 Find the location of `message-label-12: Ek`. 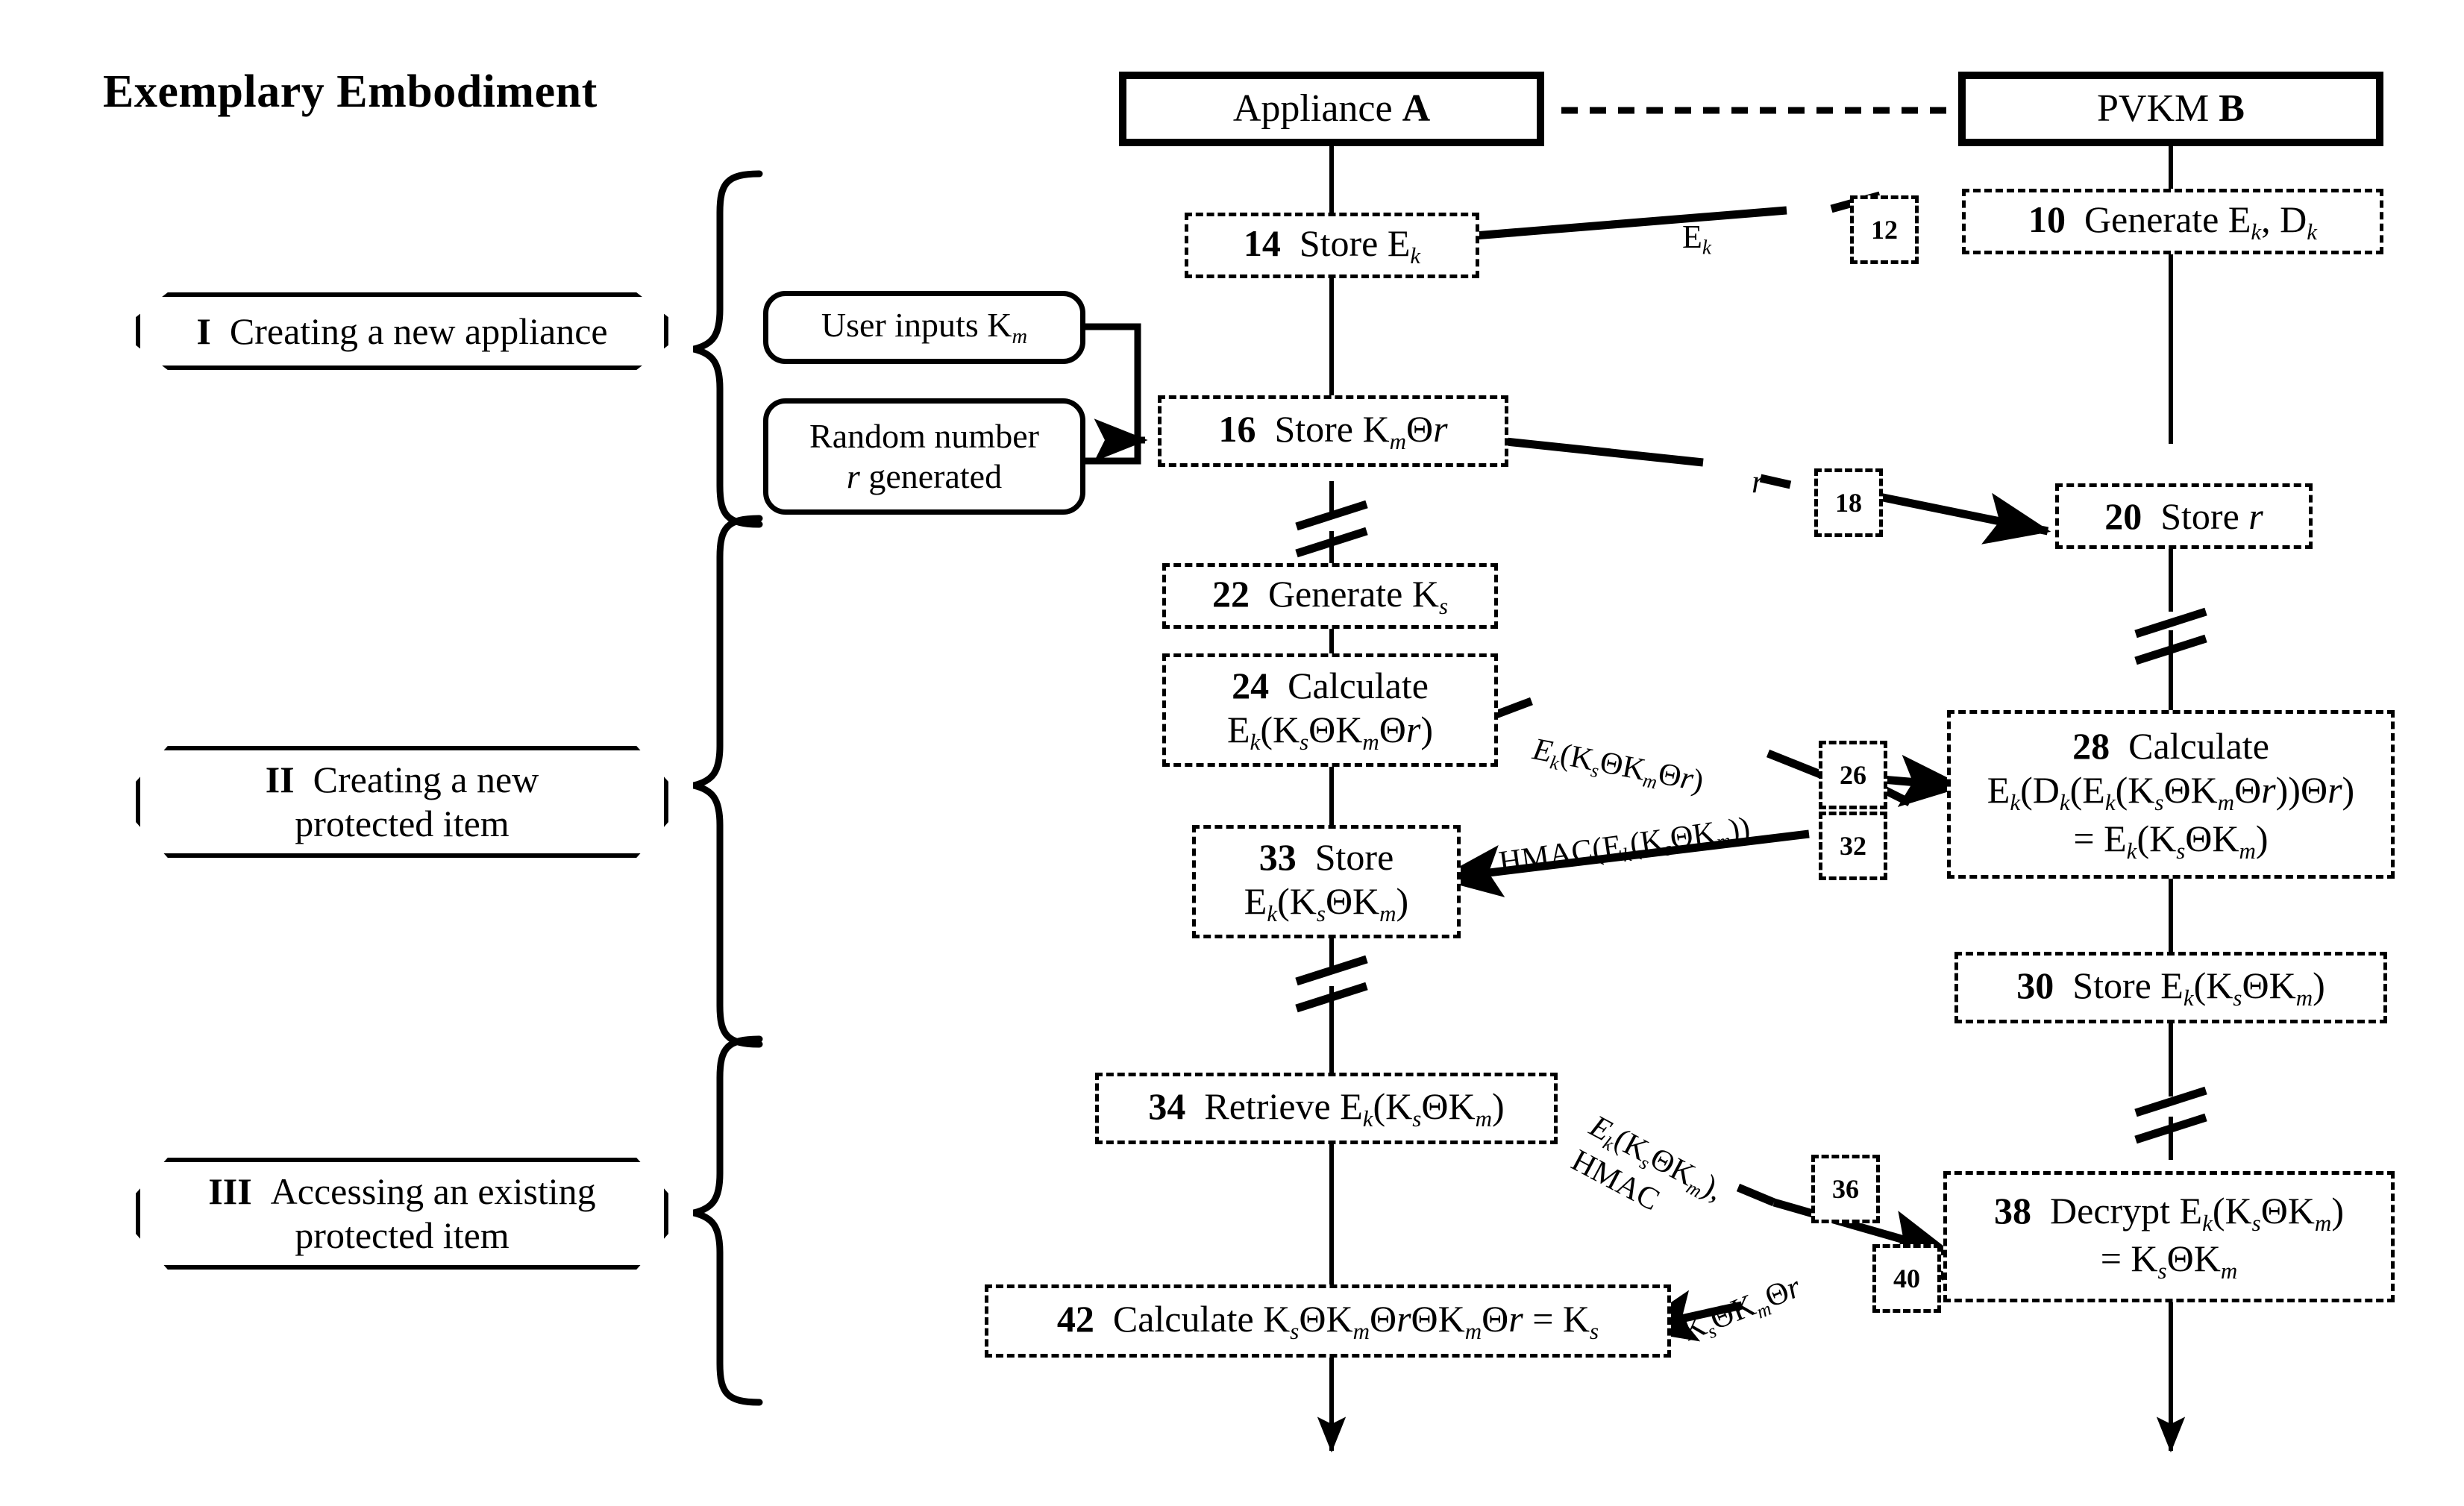

message-label-12: Ek is located at coordinates (1696, 239).